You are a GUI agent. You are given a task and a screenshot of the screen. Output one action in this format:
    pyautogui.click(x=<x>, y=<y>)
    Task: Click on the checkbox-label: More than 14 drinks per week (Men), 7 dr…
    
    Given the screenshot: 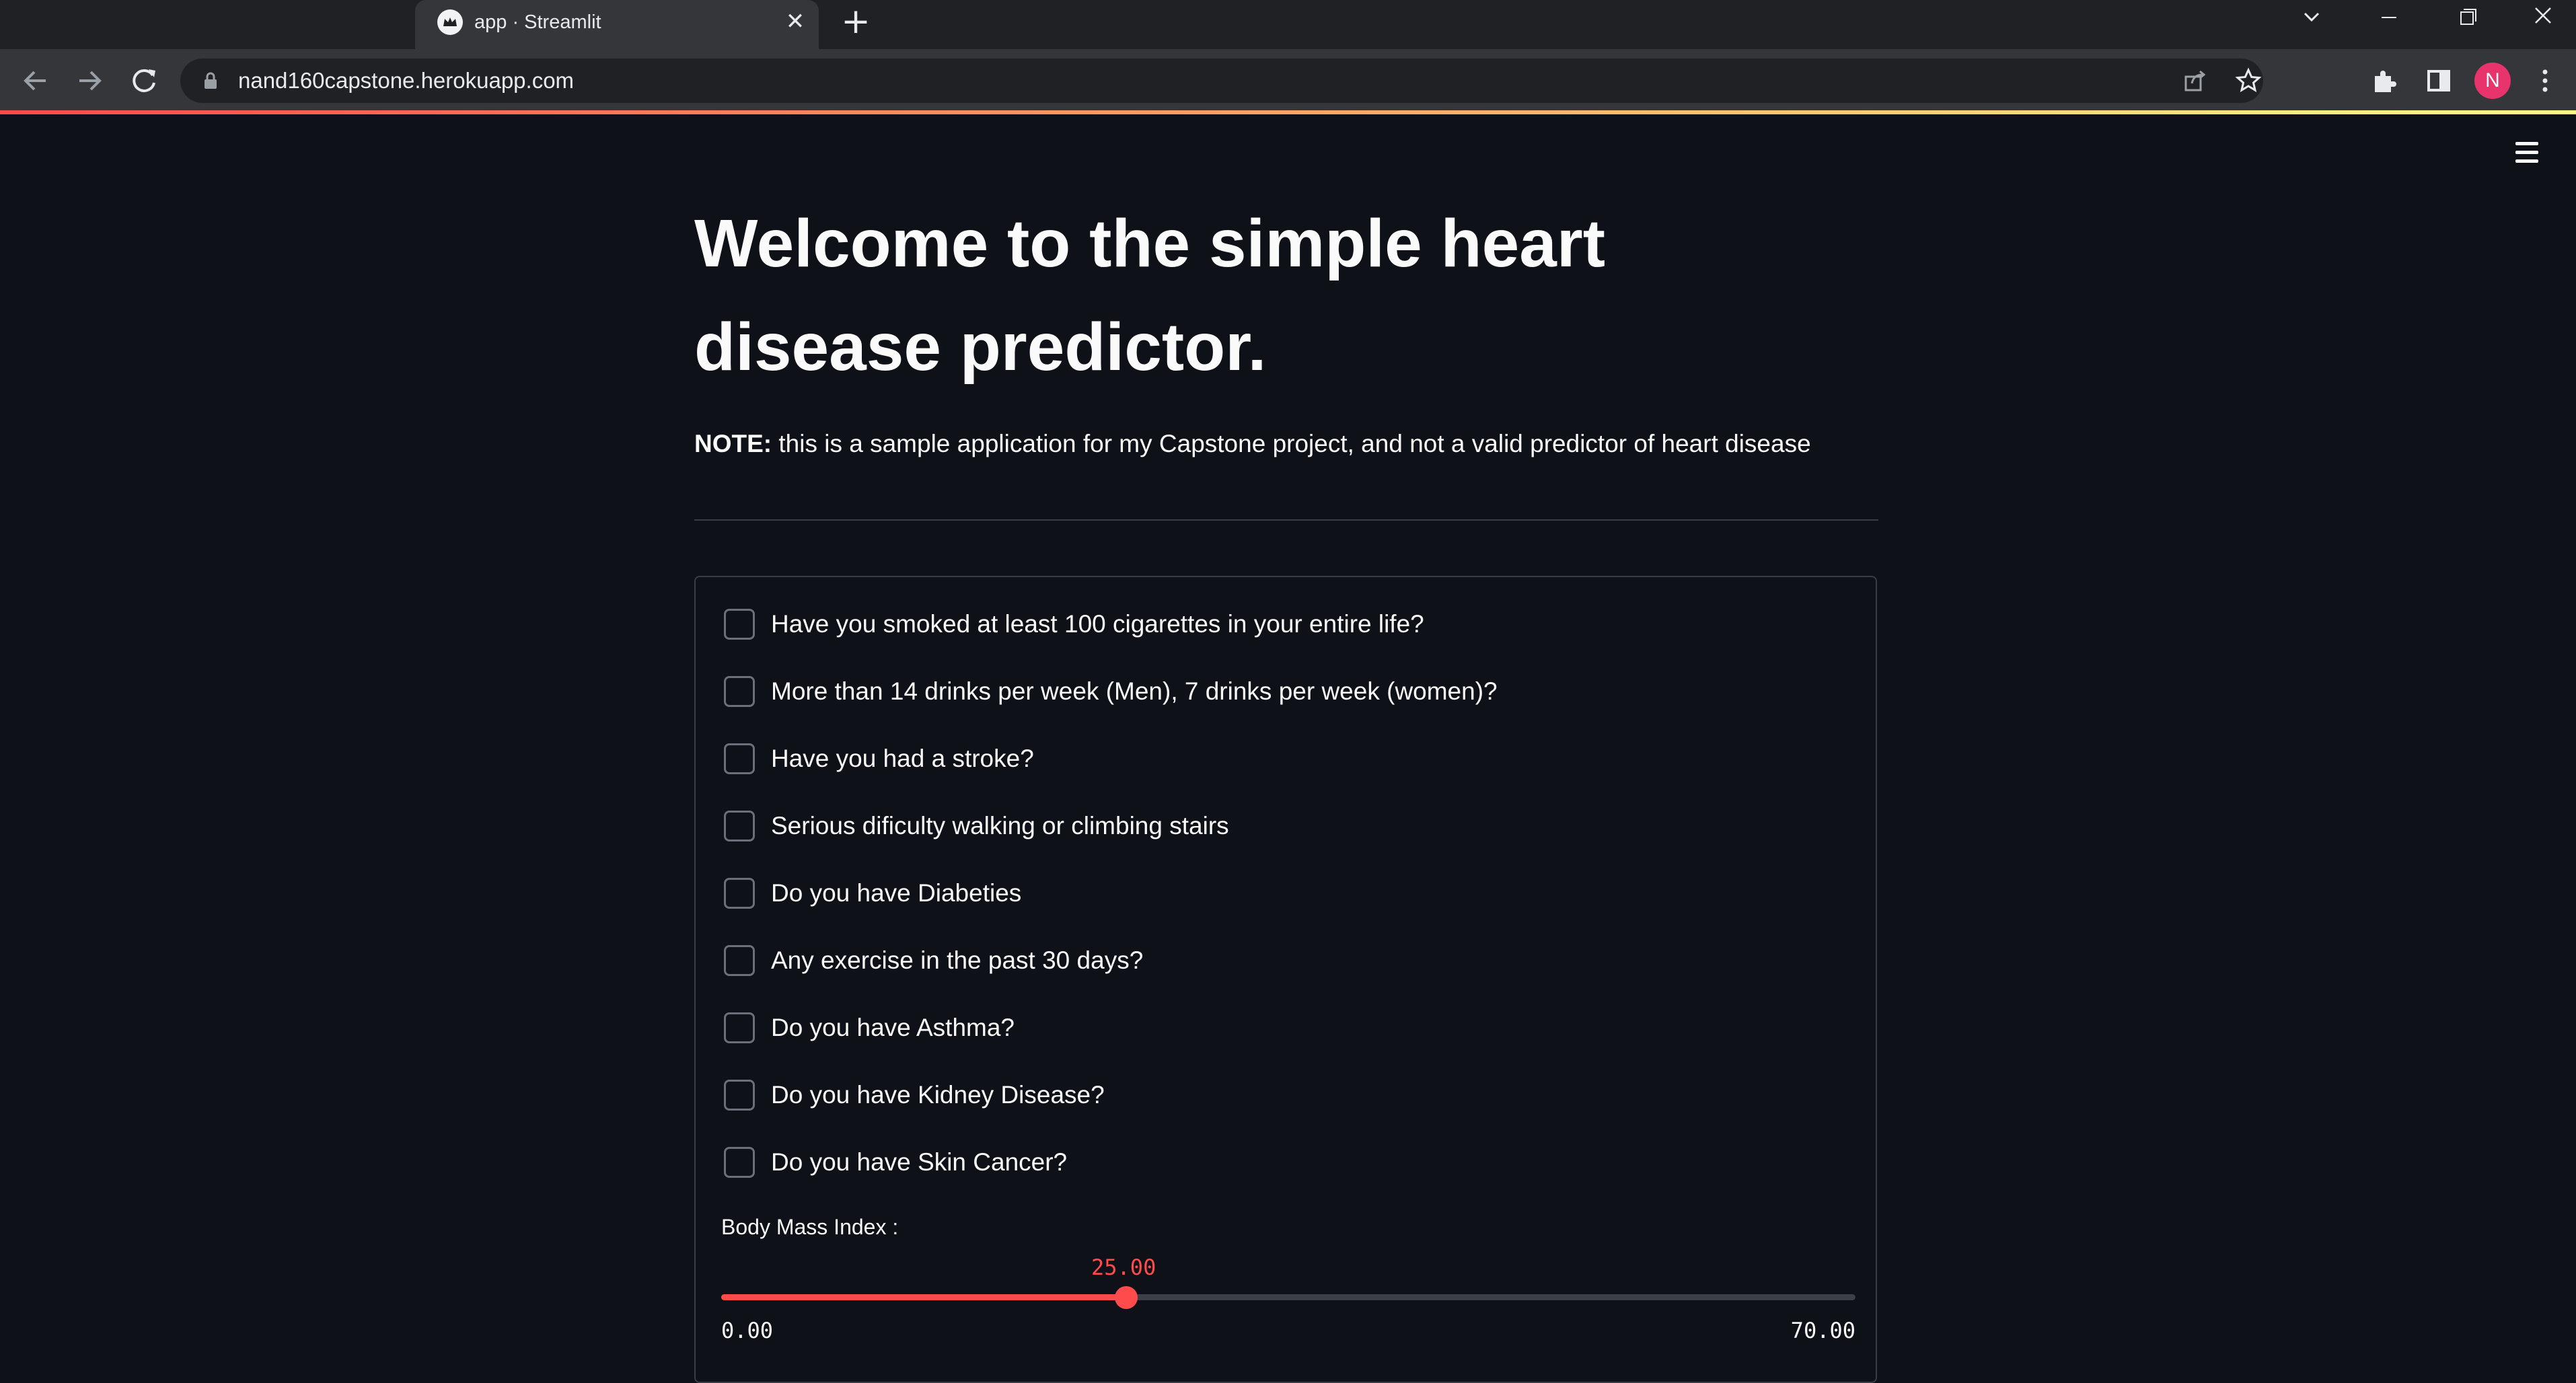 What is the action you would take?
    pyautogui.click(x=1134, y=691)
    